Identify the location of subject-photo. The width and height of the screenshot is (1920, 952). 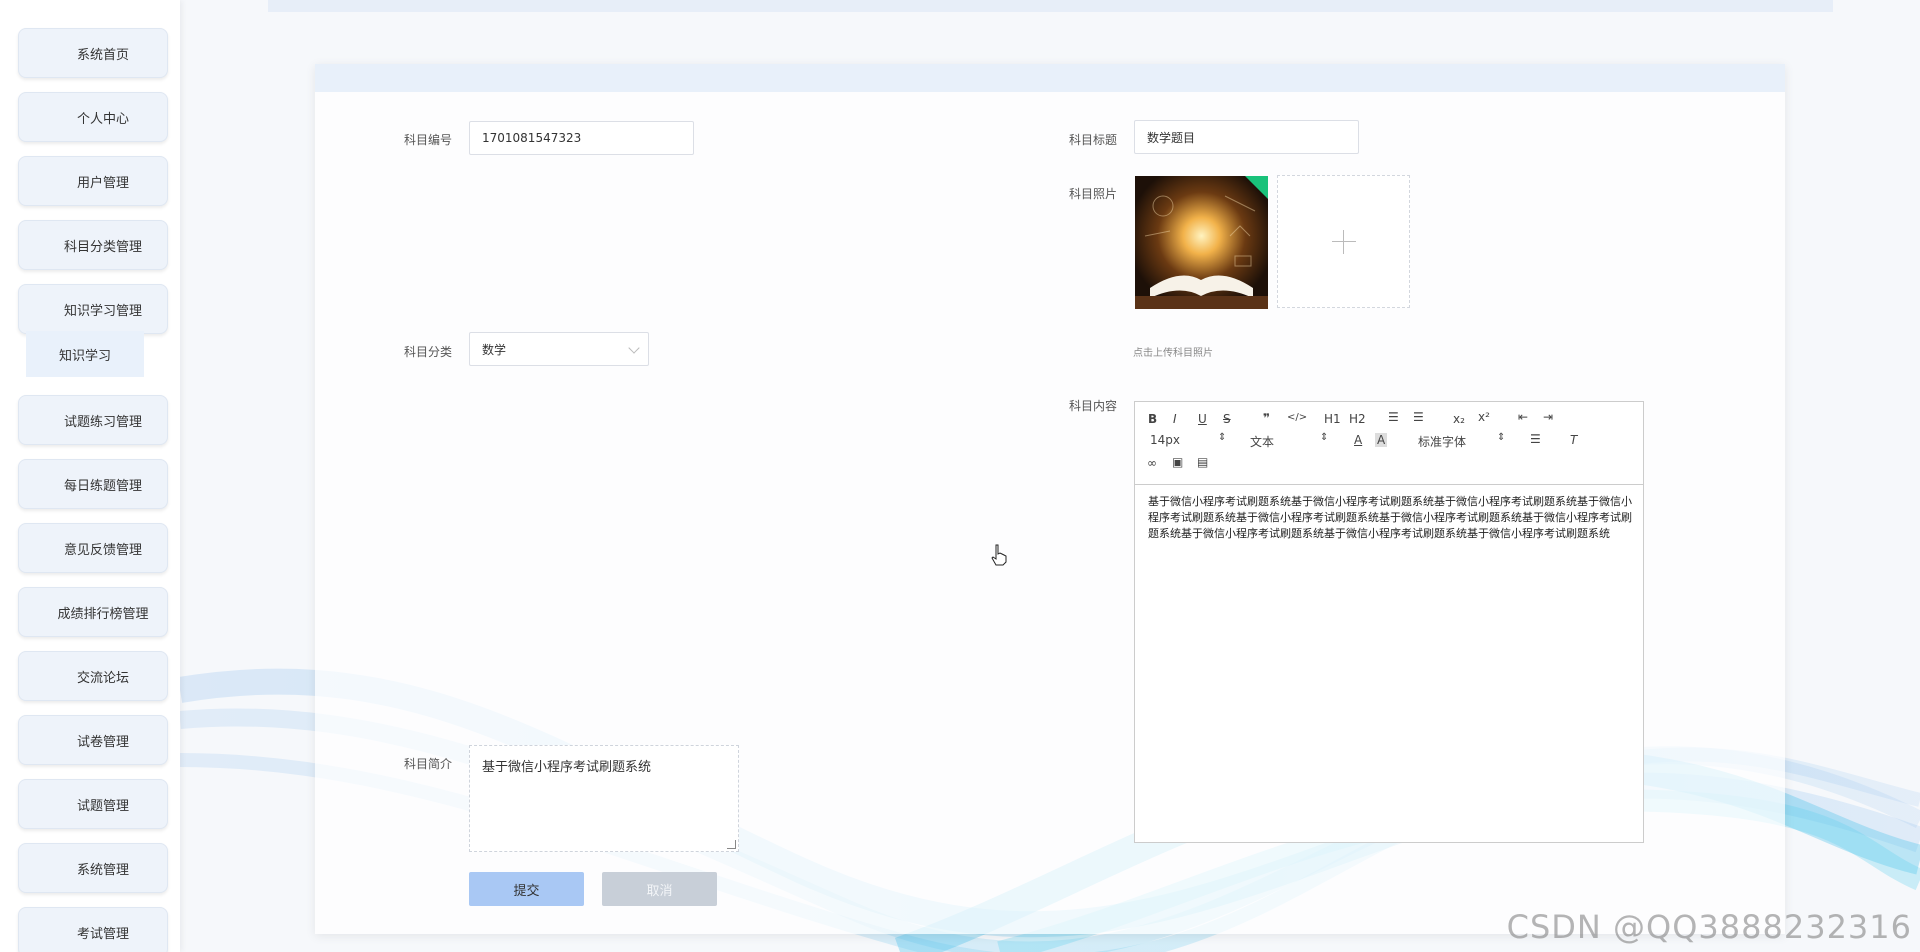
(1201, 242).